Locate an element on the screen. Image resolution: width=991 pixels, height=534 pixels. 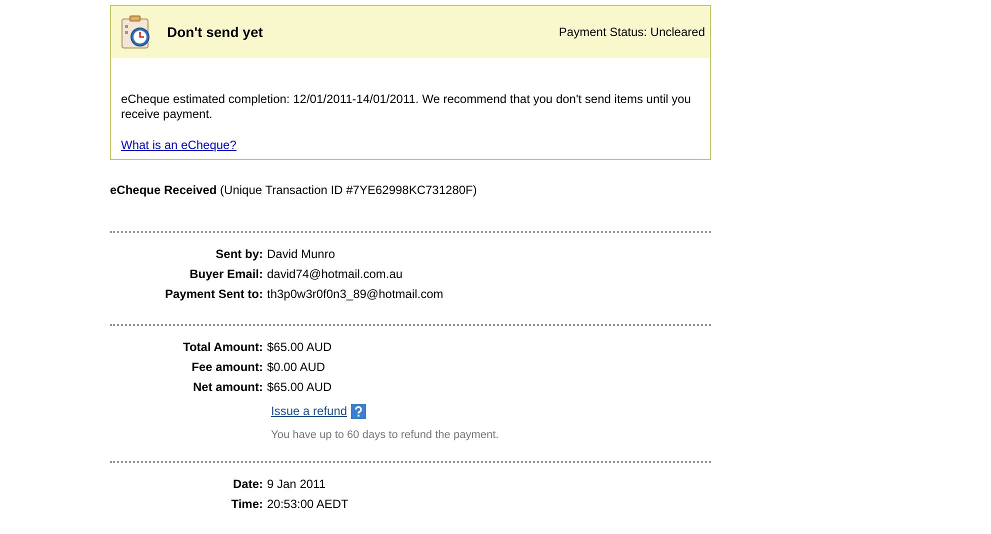
refund-link: Issue a refund is located at coordinates (309, 411).